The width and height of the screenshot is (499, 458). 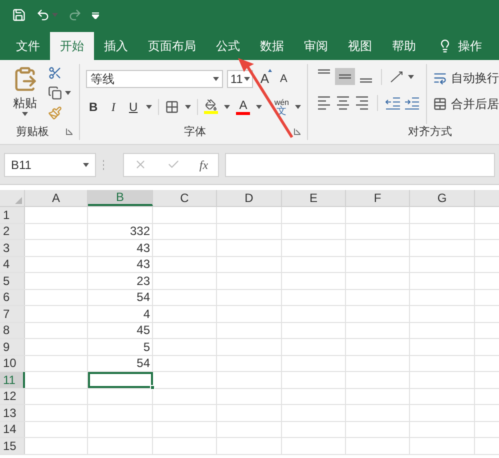 What do you see at coordinates (50, 164) in the screenshot?
I see `name-box: B11` at bounding box center [50, 164].